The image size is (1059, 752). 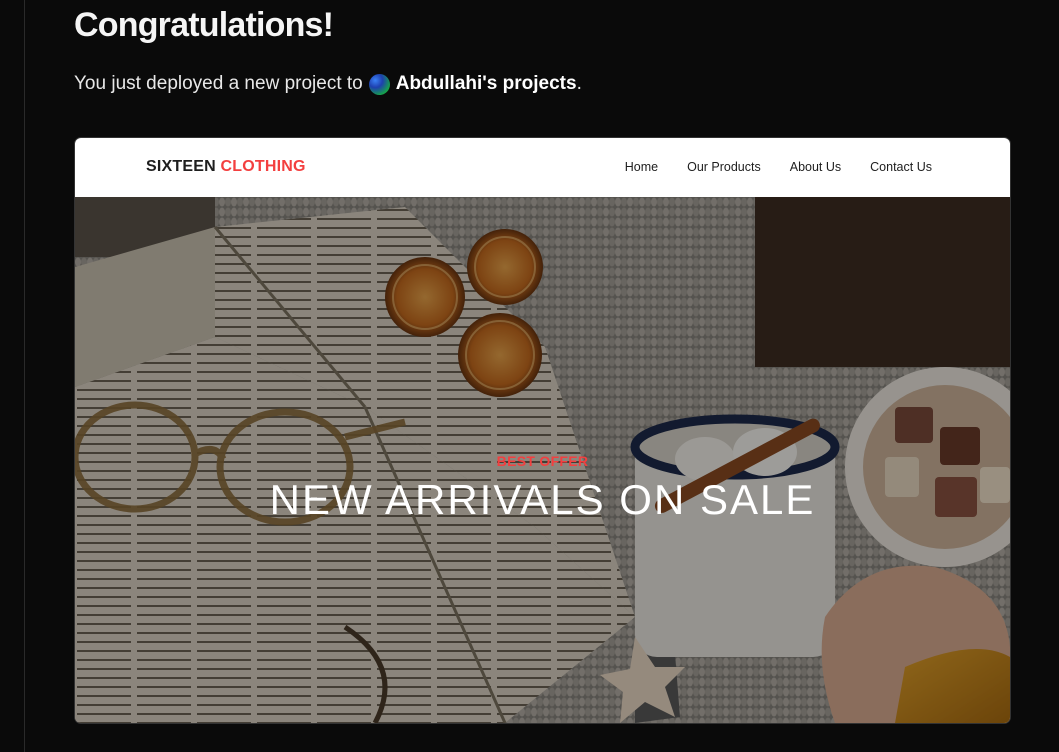 I want to click on brand-primary-text: SIXTEEN, so click(x=181, y=166).